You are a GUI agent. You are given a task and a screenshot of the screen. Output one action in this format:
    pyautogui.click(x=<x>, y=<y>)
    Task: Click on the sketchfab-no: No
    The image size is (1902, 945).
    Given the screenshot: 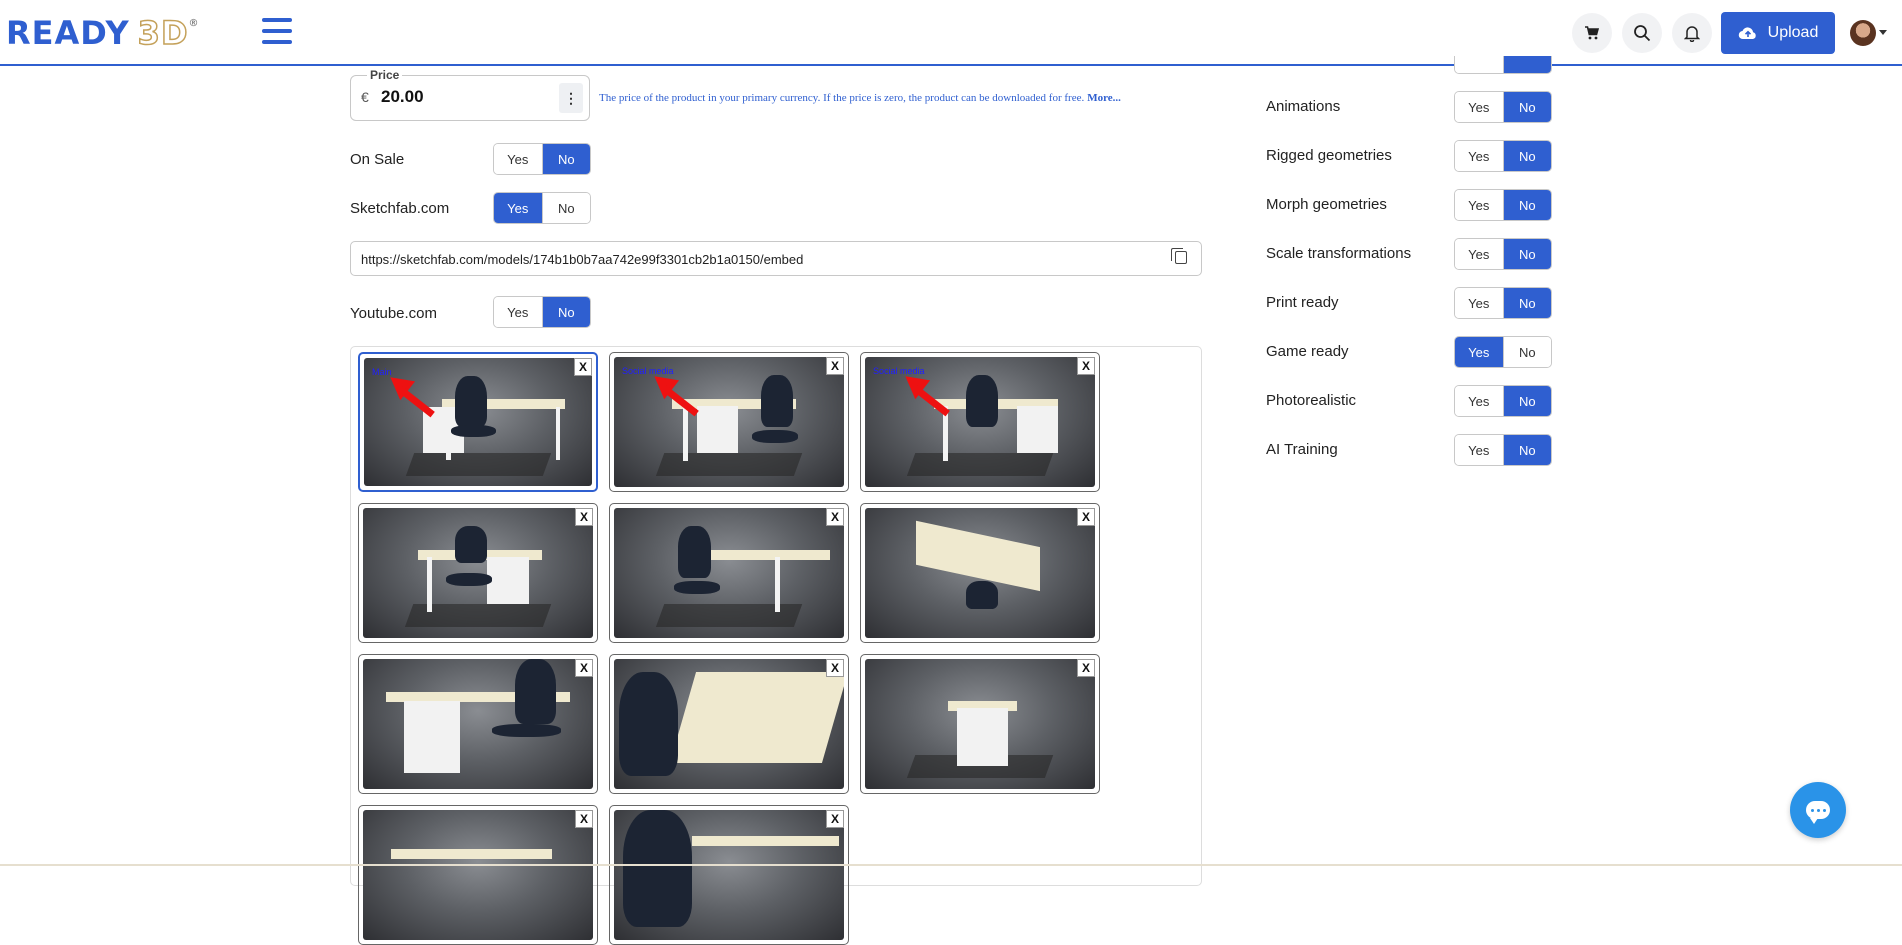 What is the action you would take?
    pyautogui.click(x=565, y=208)
    